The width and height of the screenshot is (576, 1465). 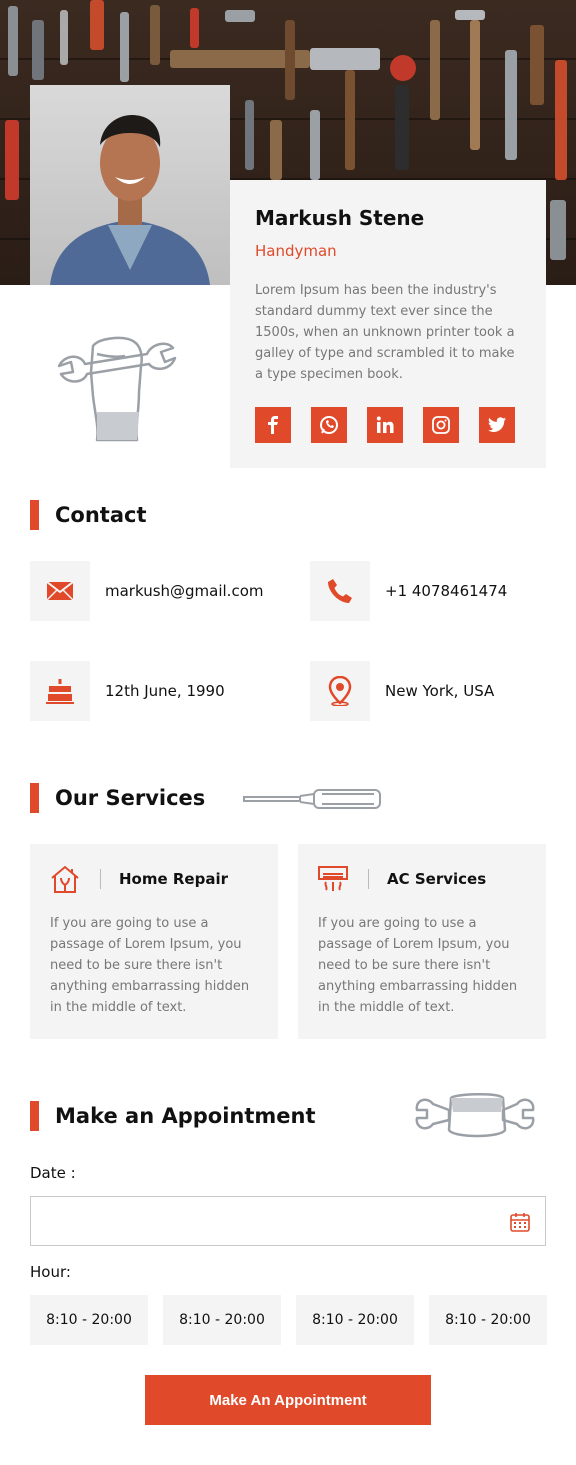 What do you see at coordinates (174, 879) in the screenshot?
I see `service-title: Home Repair` at bounding box center [174, 879].